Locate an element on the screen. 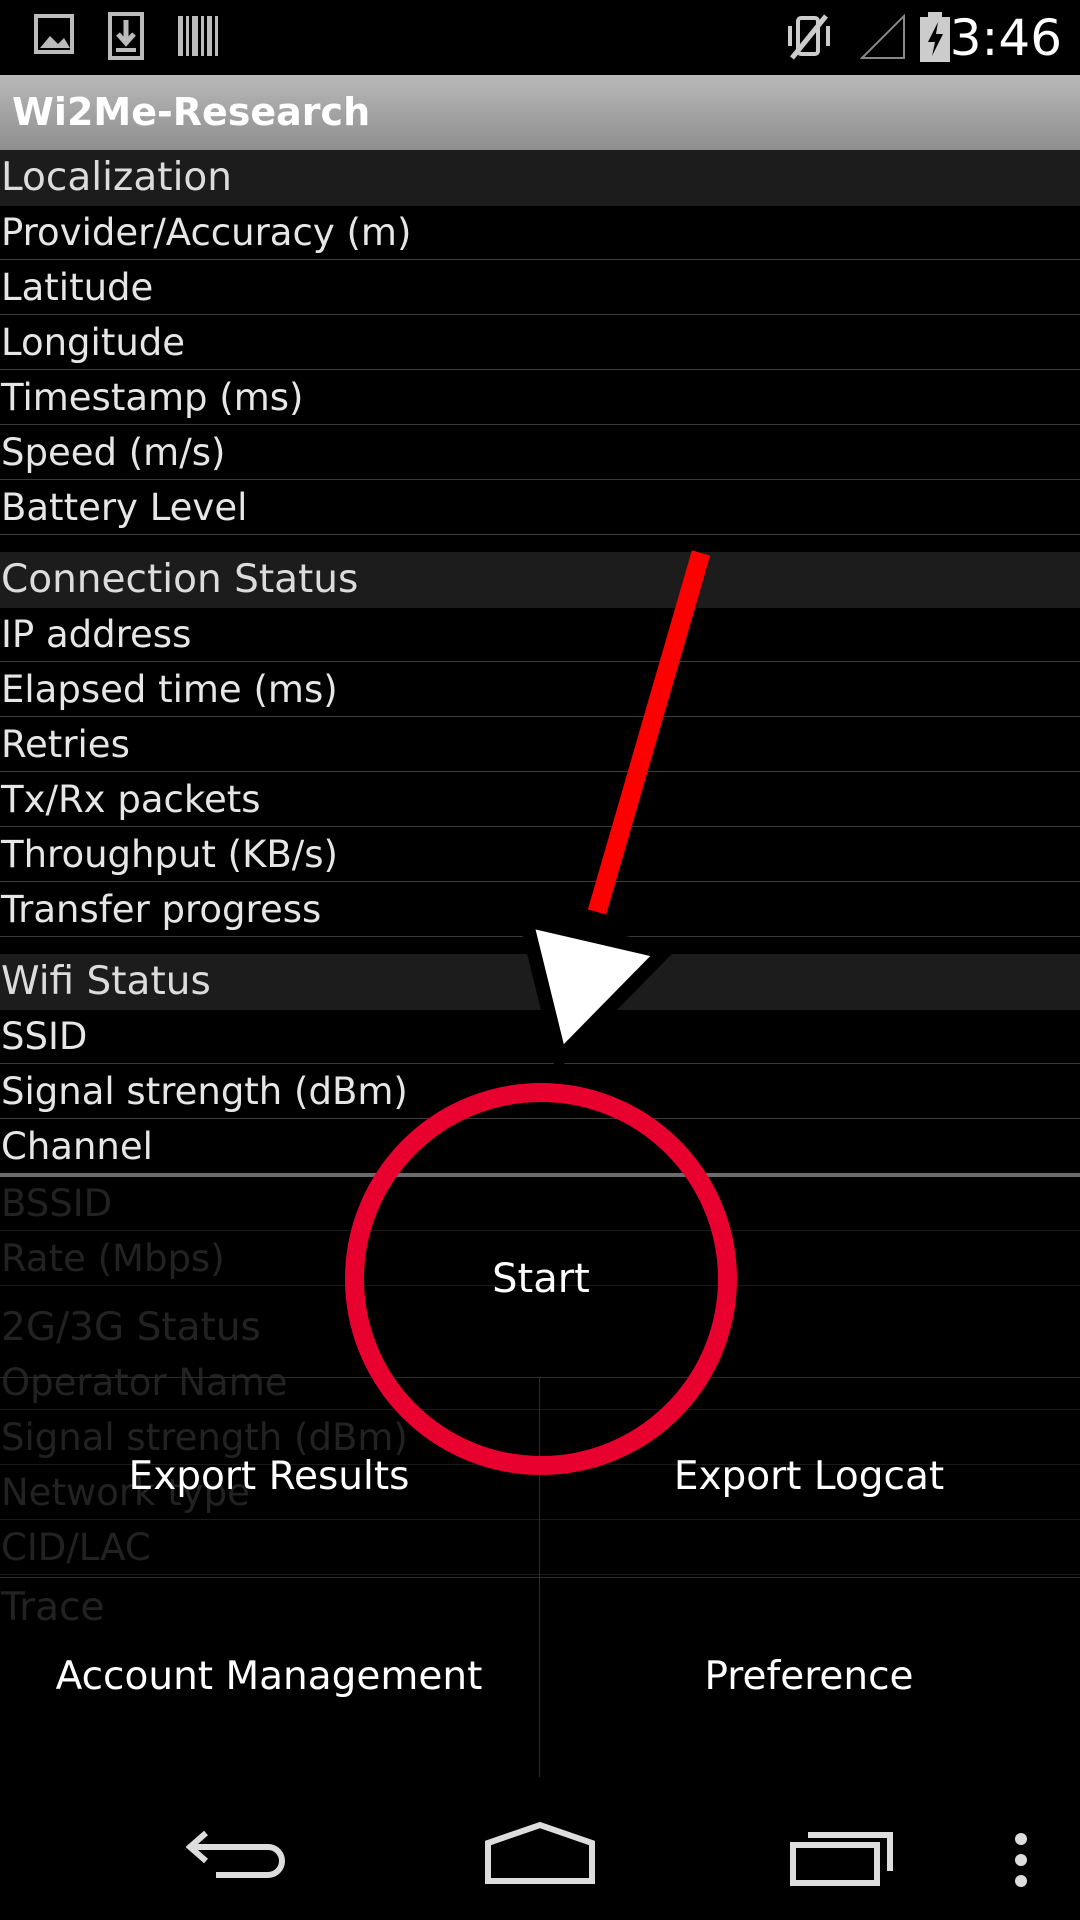 The width and height of the screenshot is (1080, 1920). overflow-menu-icon is located at coordinates (1021, 1861).